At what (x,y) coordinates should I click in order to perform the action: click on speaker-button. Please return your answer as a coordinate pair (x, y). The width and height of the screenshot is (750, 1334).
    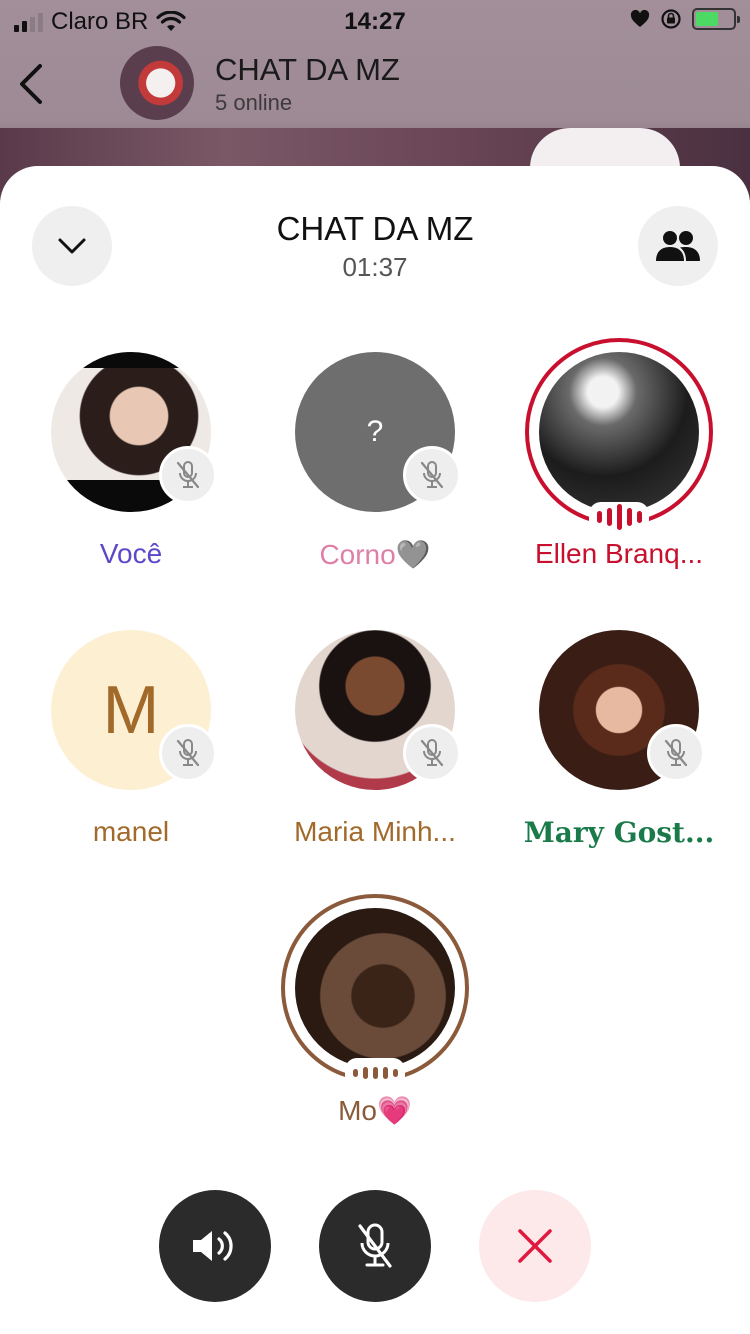
    Looking at the image, I should click on (215, 1246).